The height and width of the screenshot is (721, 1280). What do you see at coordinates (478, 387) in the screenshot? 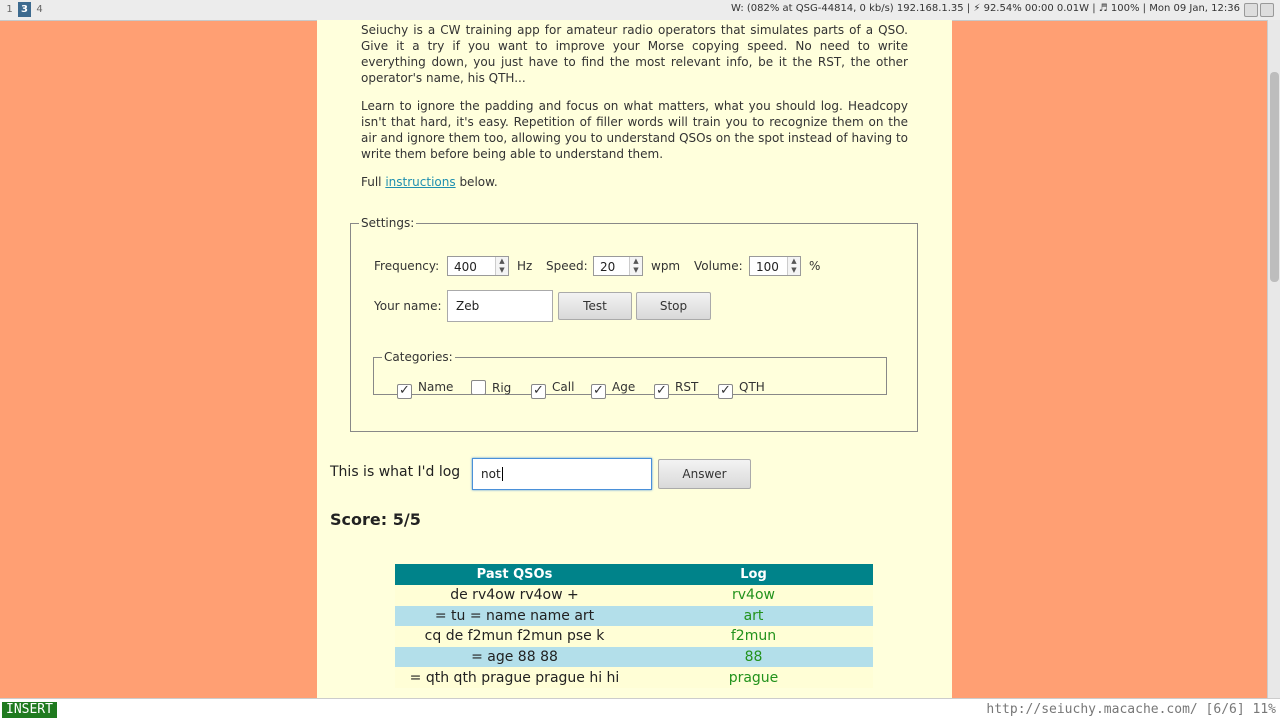
I see `category-rig-checkbox` at bounding box center [478, 387].